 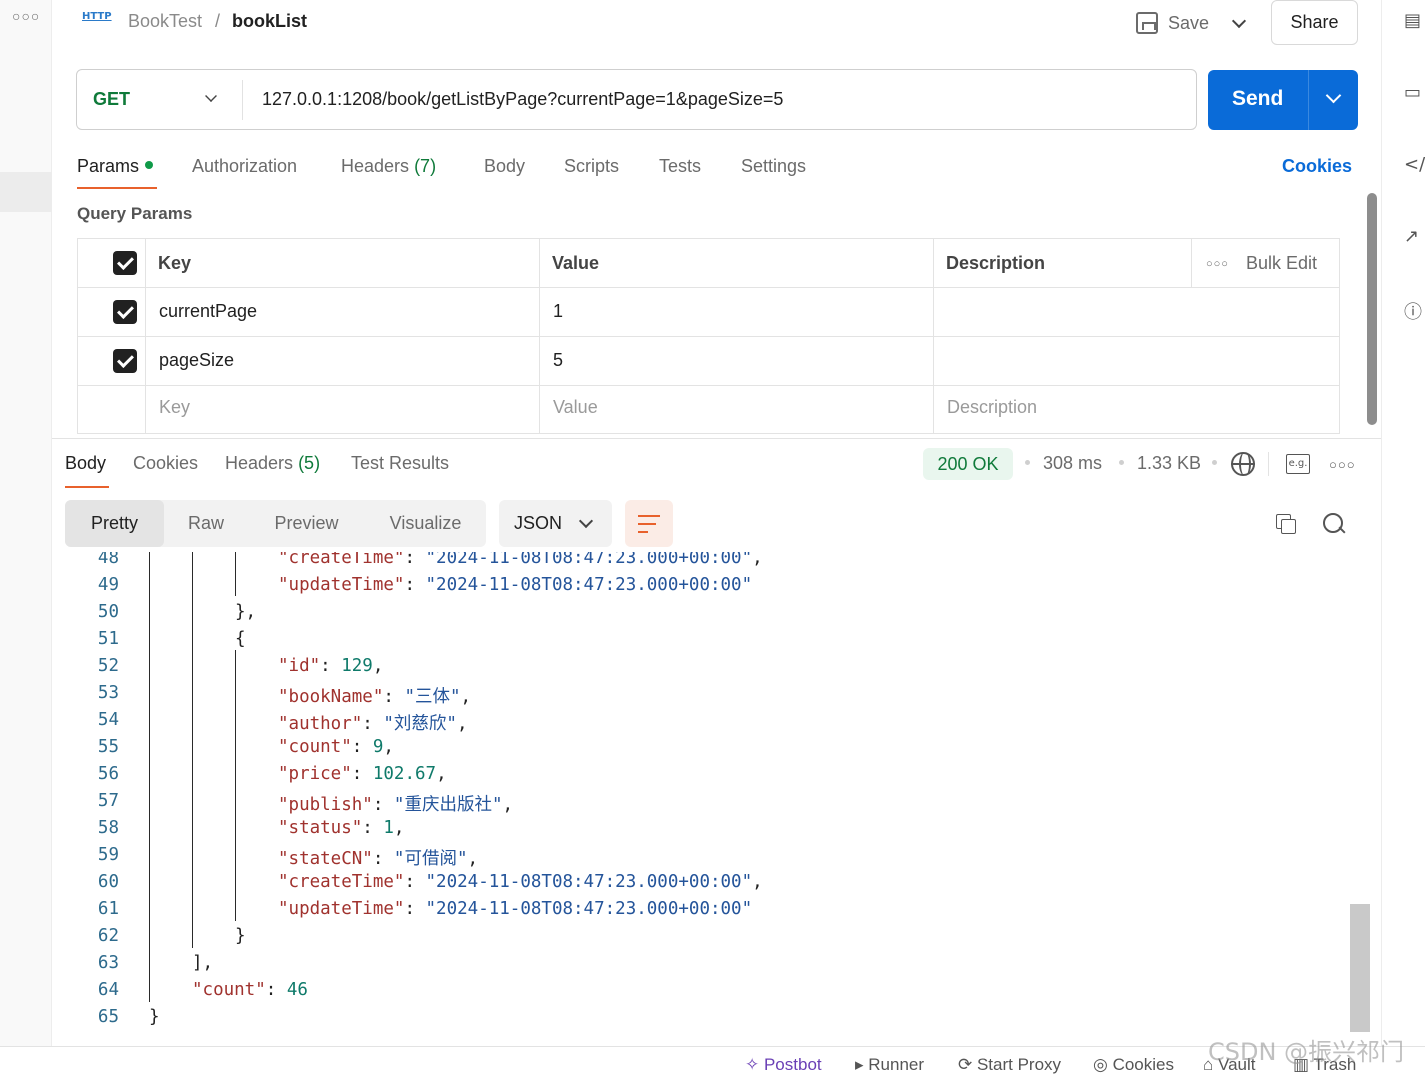 What do you see at coordinates (1283, 100) in the screenshot?
I see `send-button: Send` at bounding box center [1283, 100].